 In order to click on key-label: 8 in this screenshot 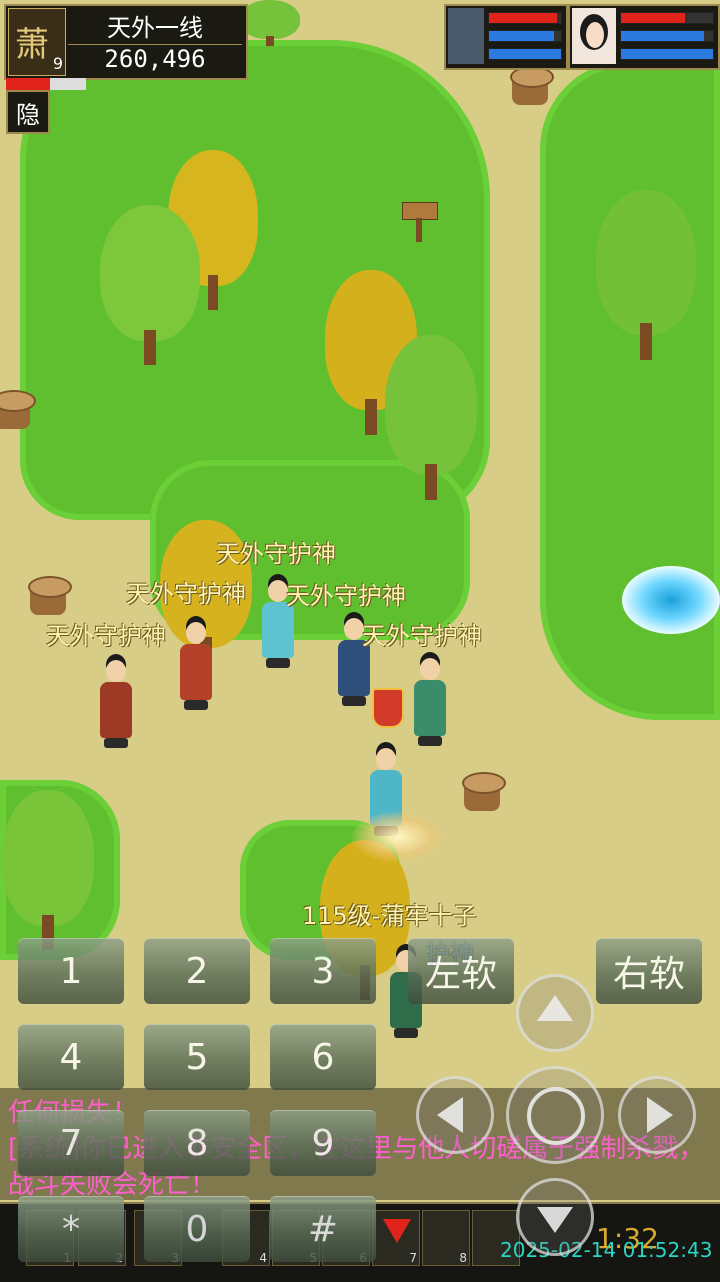, I will do `click(197, 1143)`.